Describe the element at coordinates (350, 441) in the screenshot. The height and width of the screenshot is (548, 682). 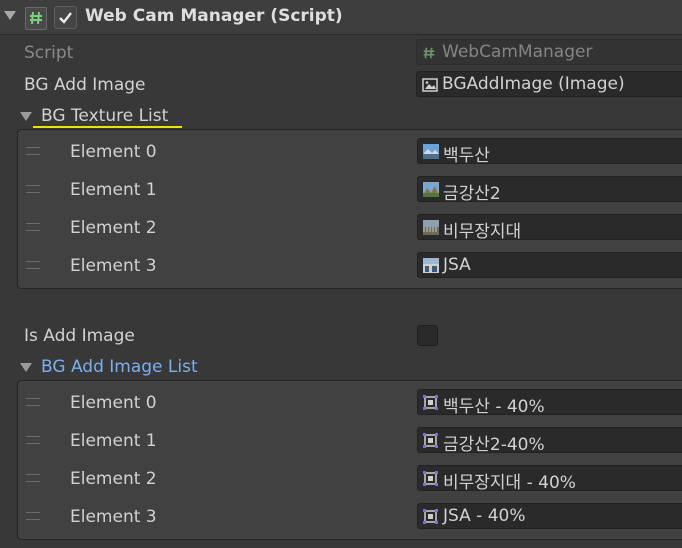
I see `list-item: Element 1 금강산2-40%` at that location.